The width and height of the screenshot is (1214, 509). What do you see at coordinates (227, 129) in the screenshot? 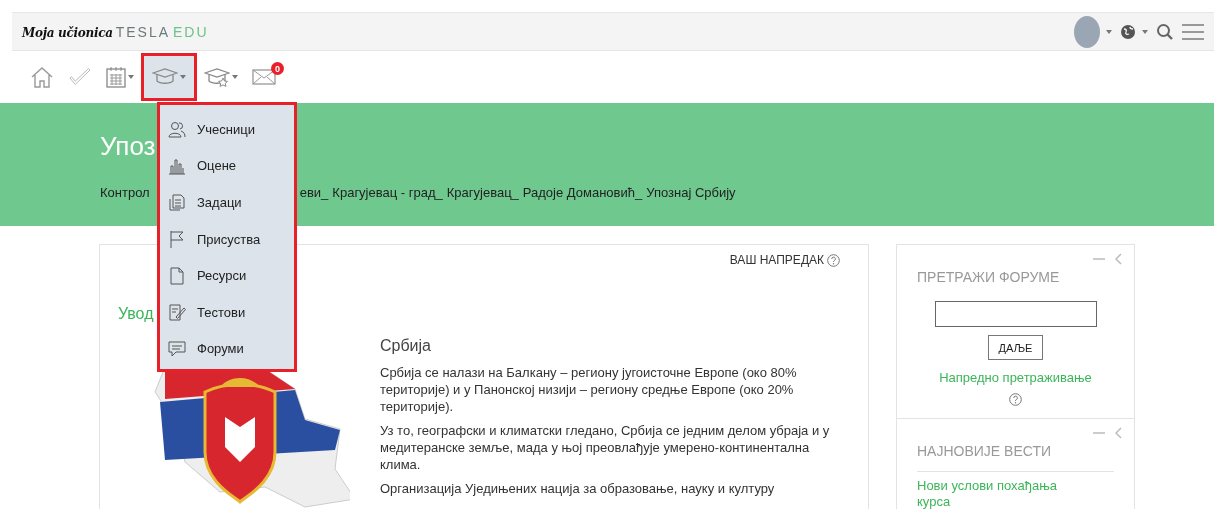
I see `menu-item: Учесници` at bounding box center [227, 129].